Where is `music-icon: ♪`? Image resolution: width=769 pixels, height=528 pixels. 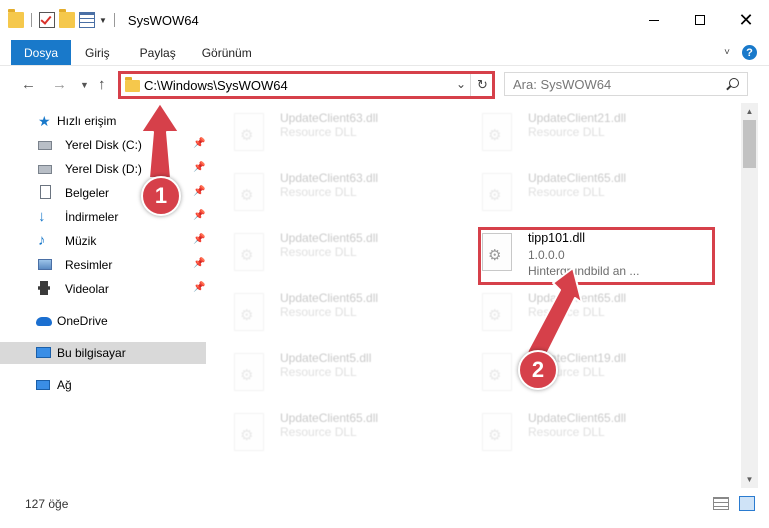 music-icon: ♪ is located at coordinates (42, 240).